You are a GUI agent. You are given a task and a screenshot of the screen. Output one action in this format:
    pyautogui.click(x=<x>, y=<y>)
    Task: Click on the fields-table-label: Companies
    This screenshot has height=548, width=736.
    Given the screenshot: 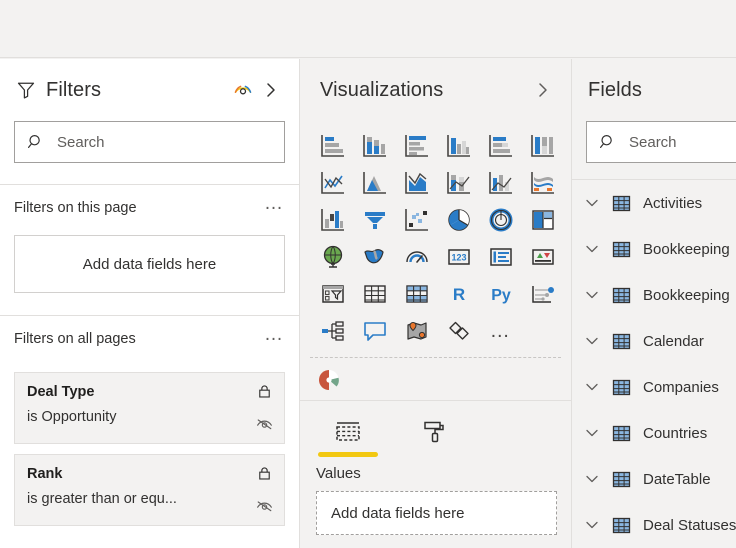 What is the action you would take?
    pyautogui.click(x=681, y=387)
    